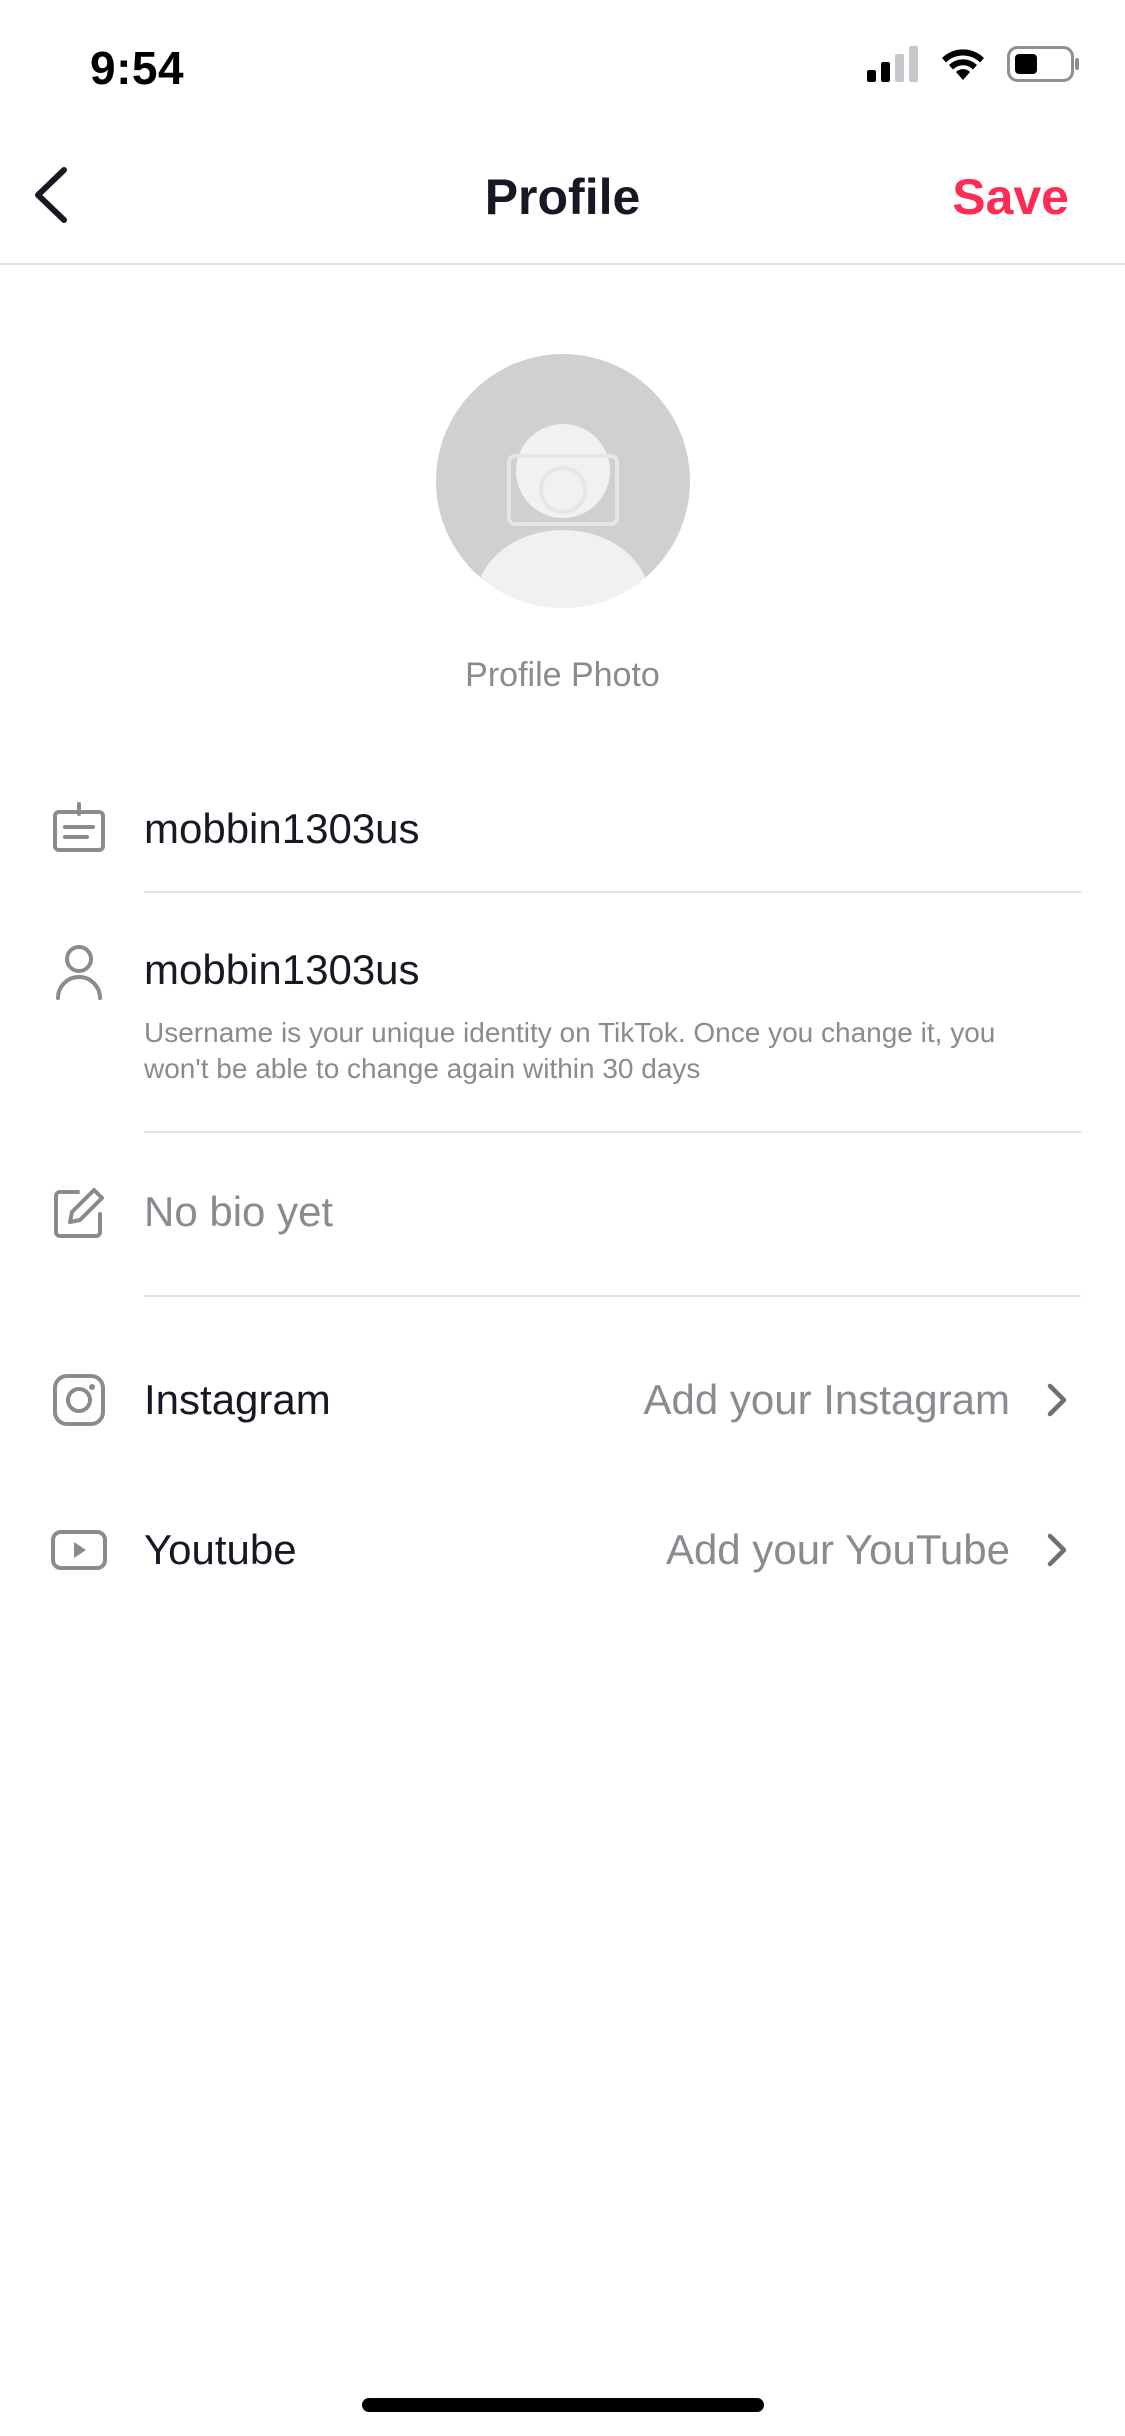  Describe the element at coordinates (562, 1400) in the screenshot. I see `instagram-row: Instagram Add your Instagram` at that location.